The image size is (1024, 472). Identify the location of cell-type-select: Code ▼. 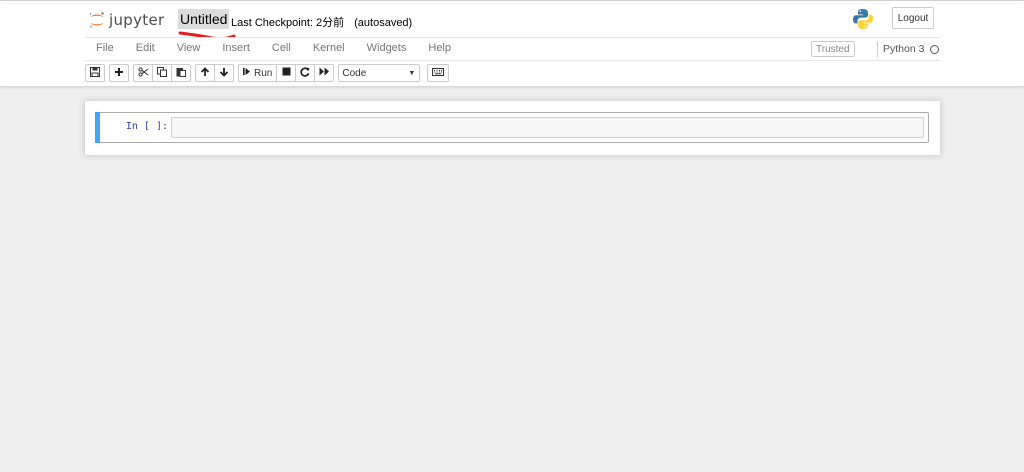
(379, 73).